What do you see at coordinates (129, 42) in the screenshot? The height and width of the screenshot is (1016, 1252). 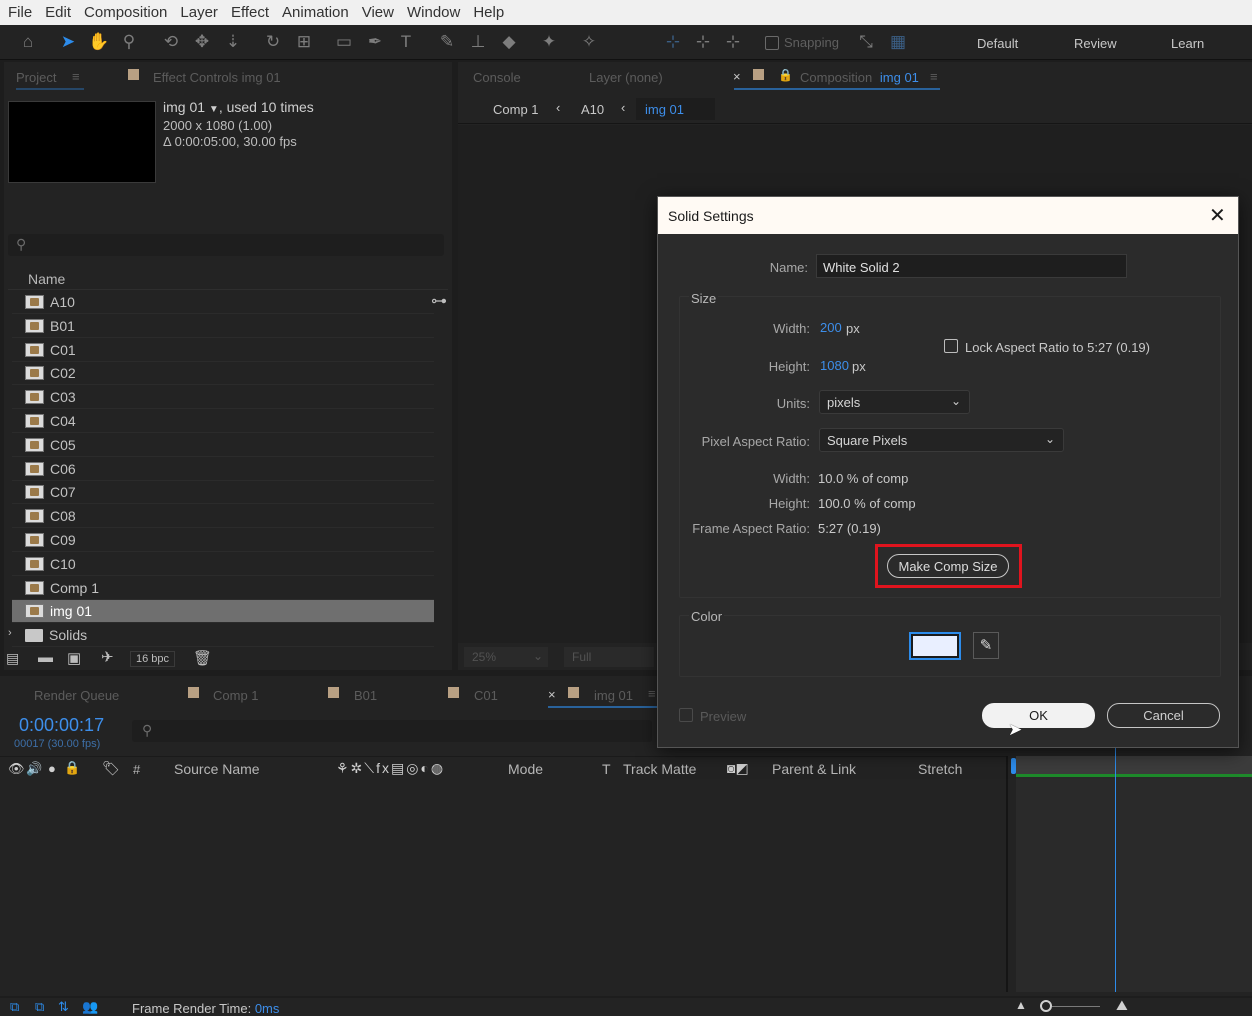 I see `zoom-tool-icon: ⚲` at bounding box center [129, 42].